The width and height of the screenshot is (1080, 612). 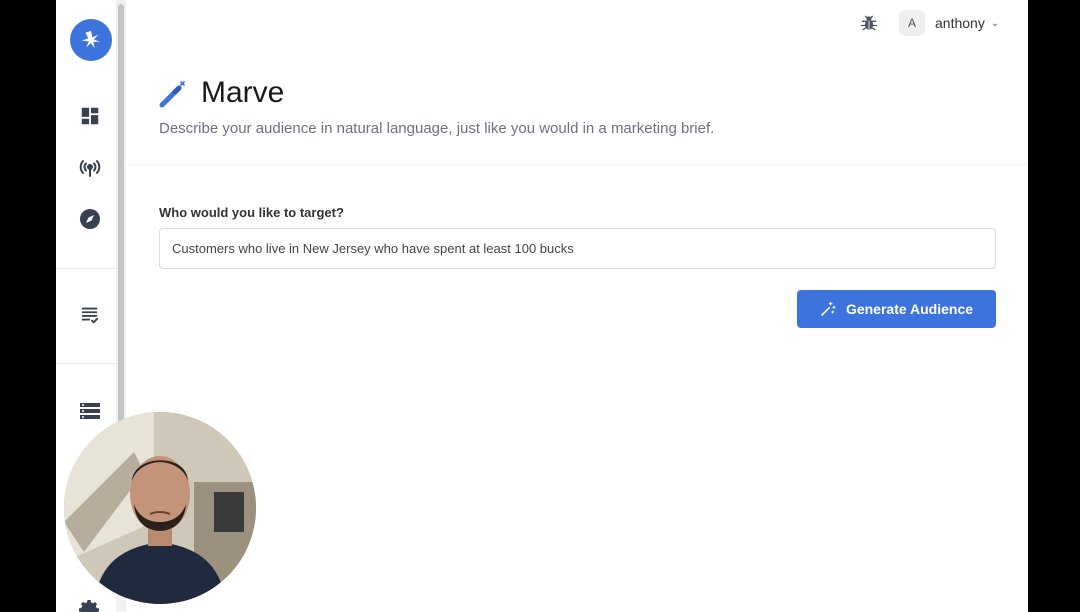 What do you see at coordinates (90, 116) in the screenshot?
I see `dashboard-icon` at bounding box center [90, 116].